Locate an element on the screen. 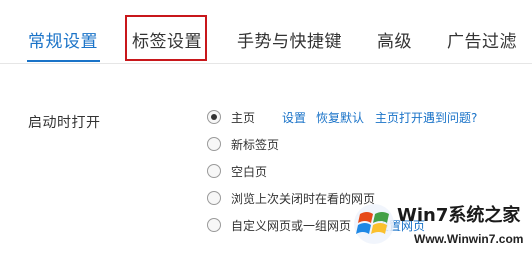 The image size is (532, 254). tab-gestures-shortcuts: 手势与快捷键 is located at coordinates (289, 42).